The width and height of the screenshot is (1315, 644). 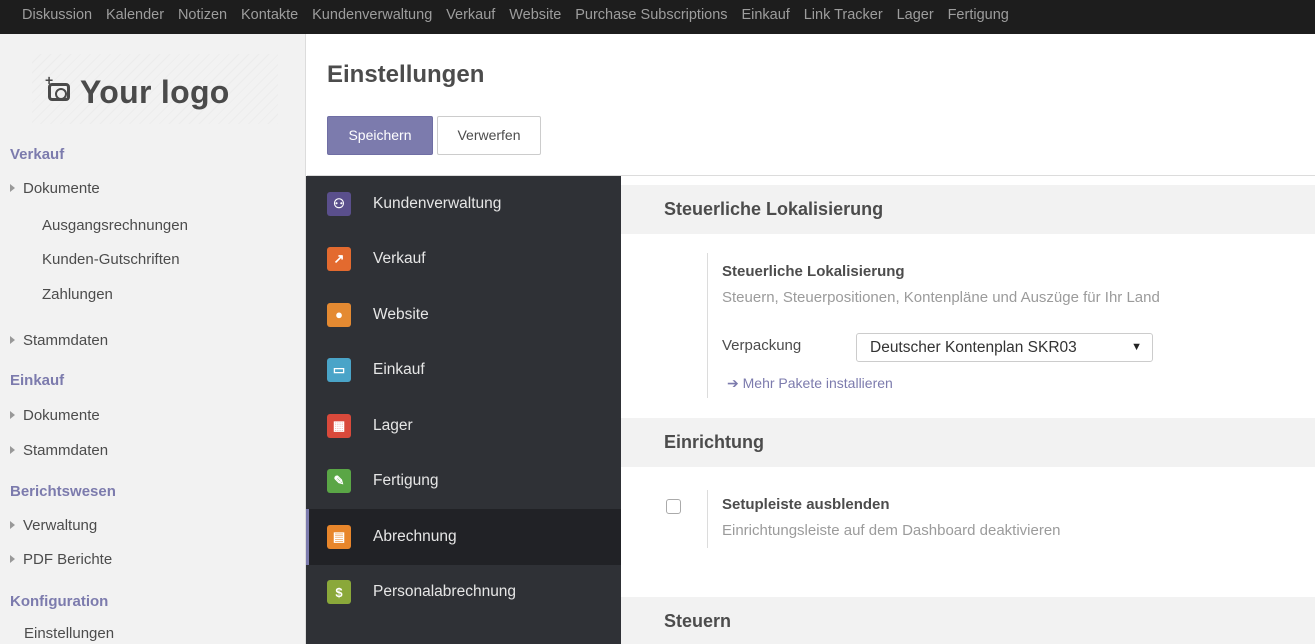 I want to click on credit-card-icon: ▭, so click(x=339, y=370).